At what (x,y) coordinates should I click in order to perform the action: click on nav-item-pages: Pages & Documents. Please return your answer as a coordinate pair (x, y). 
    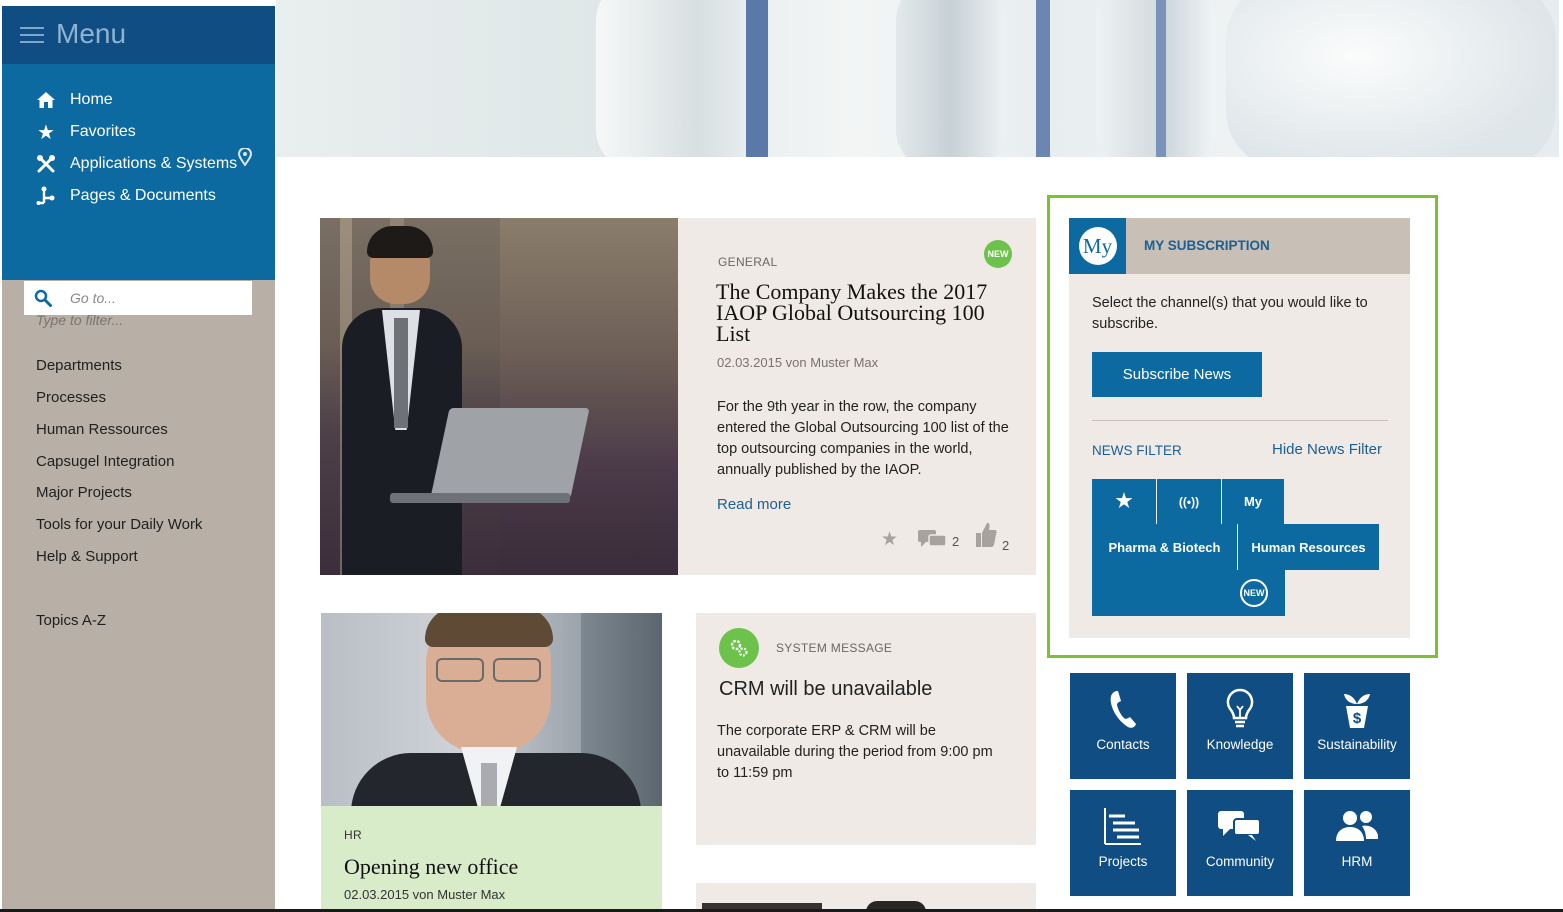
    Looking at the image, I should click on (125, 196).